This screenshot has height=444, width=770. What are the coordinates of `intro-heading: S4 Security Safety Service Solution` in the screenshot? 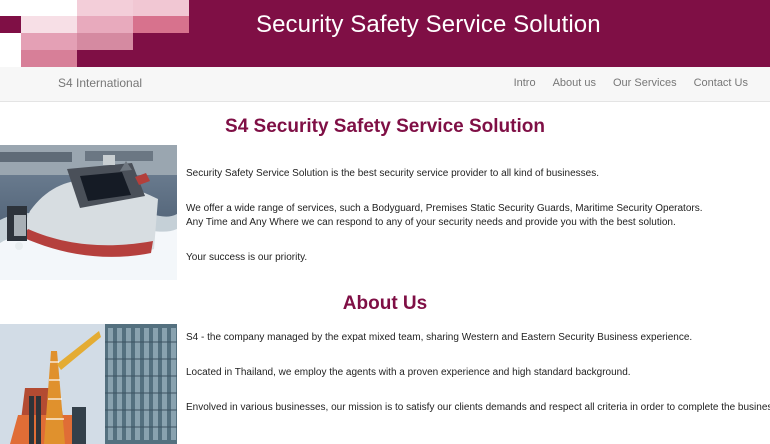 It's located at (385, 126).